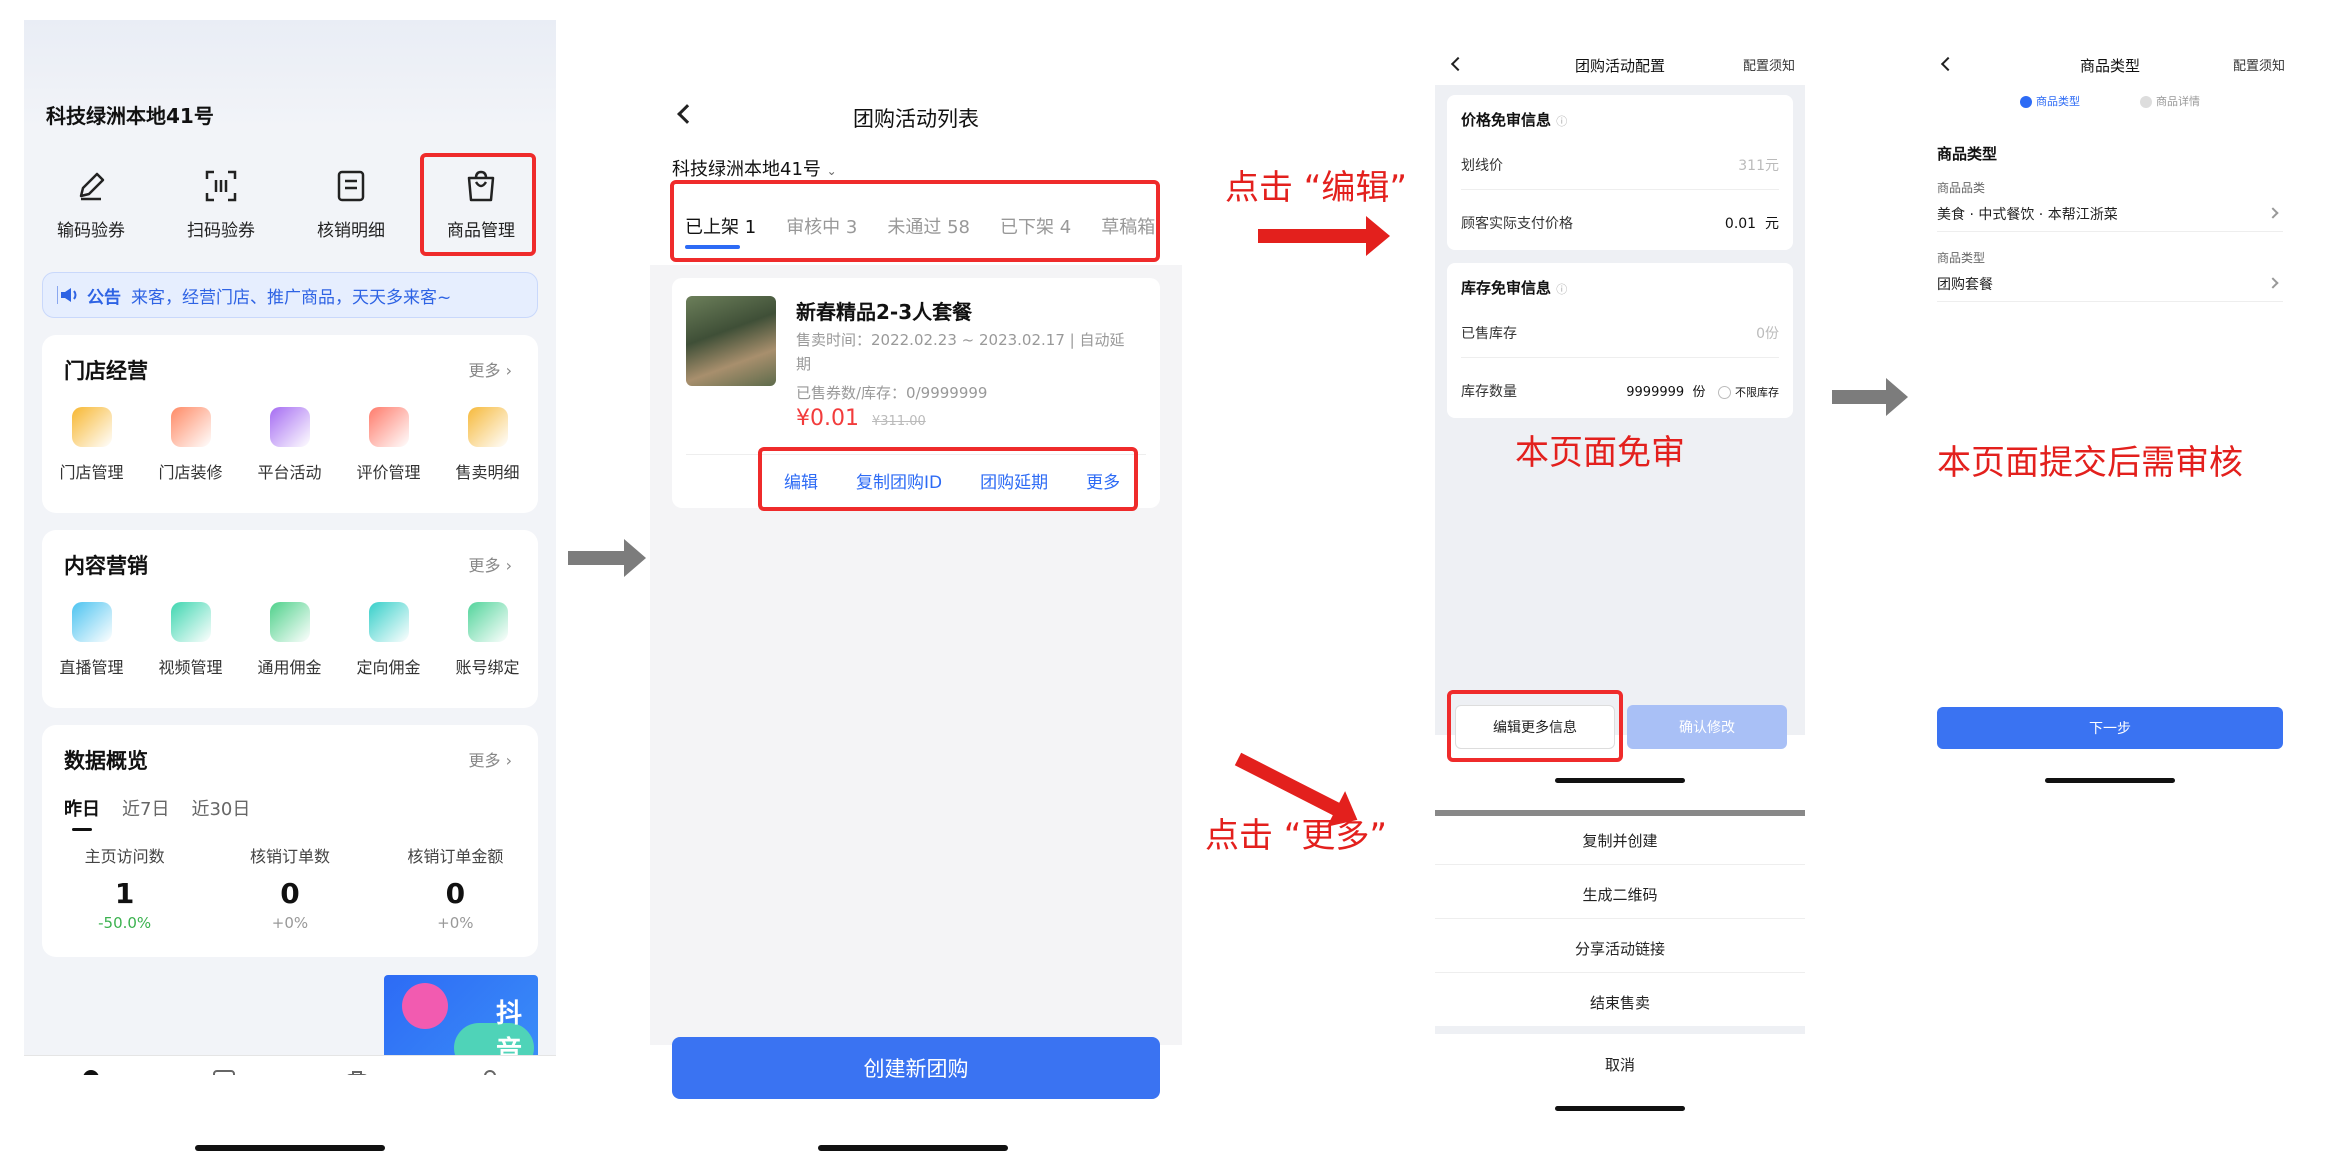 The image size is (2346, 1154). I want to click on highlight-tabs, so click(915, 221).